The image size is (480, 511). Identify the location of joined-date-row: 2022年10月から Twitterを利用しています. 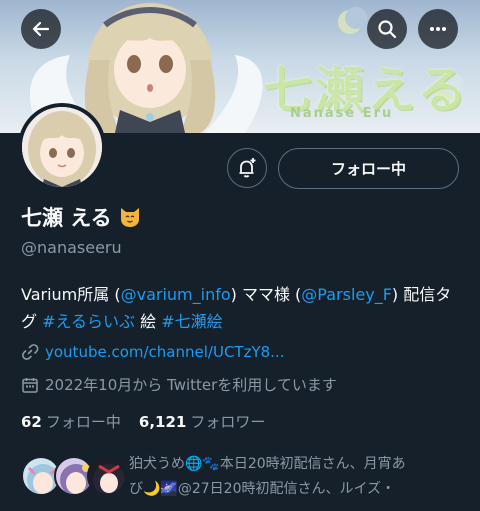
(179, 384).